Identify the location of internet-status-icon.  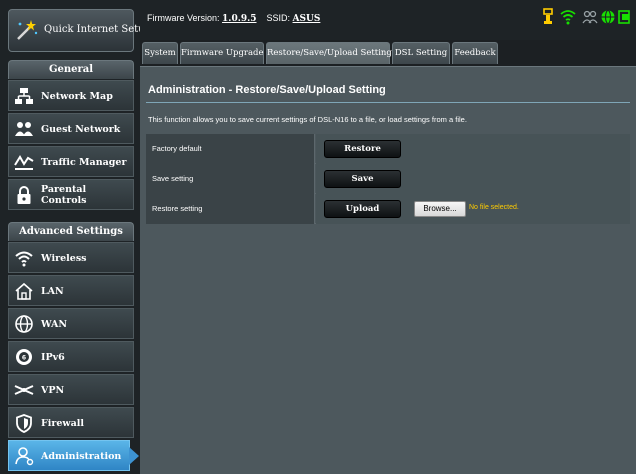
(608, 17).